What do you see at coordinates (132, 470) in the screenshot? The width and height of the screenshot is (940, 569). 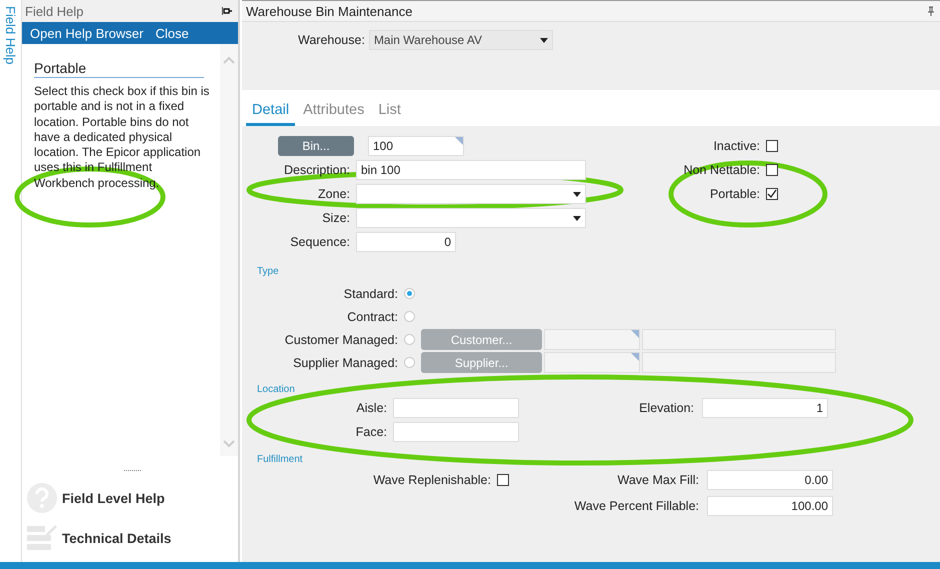 I see `splitter-grip: ·········` at bounding box center [132, 470].